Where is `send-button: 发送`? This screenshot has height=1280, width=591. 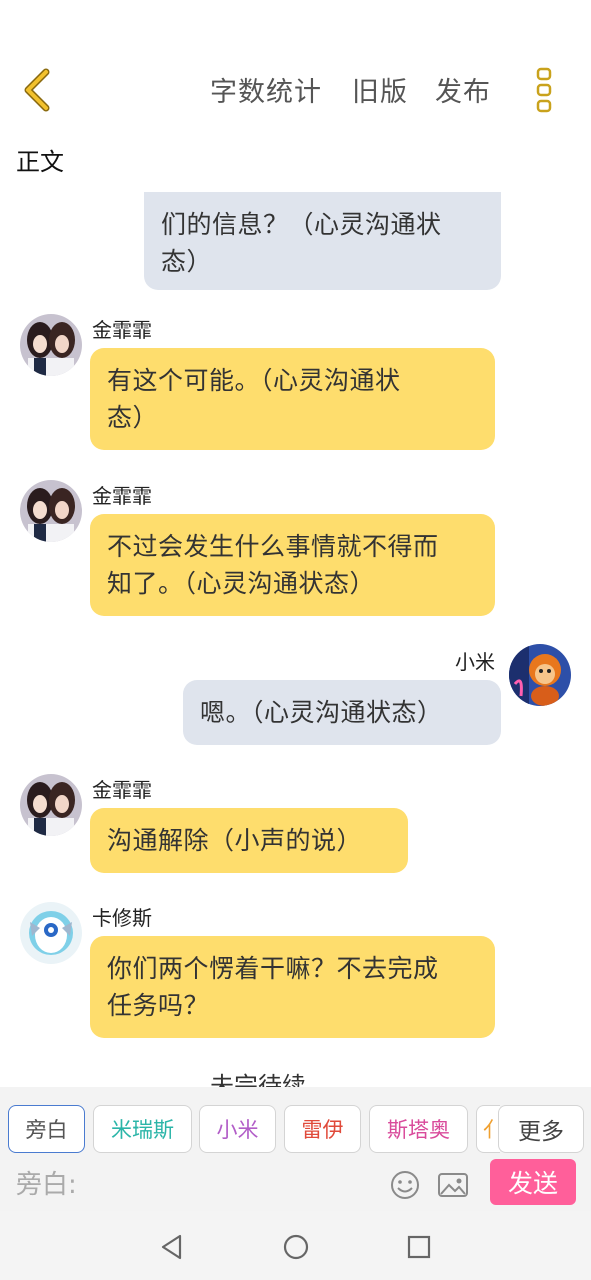 send-button: 发送 is located at coordinates (533, 1182).